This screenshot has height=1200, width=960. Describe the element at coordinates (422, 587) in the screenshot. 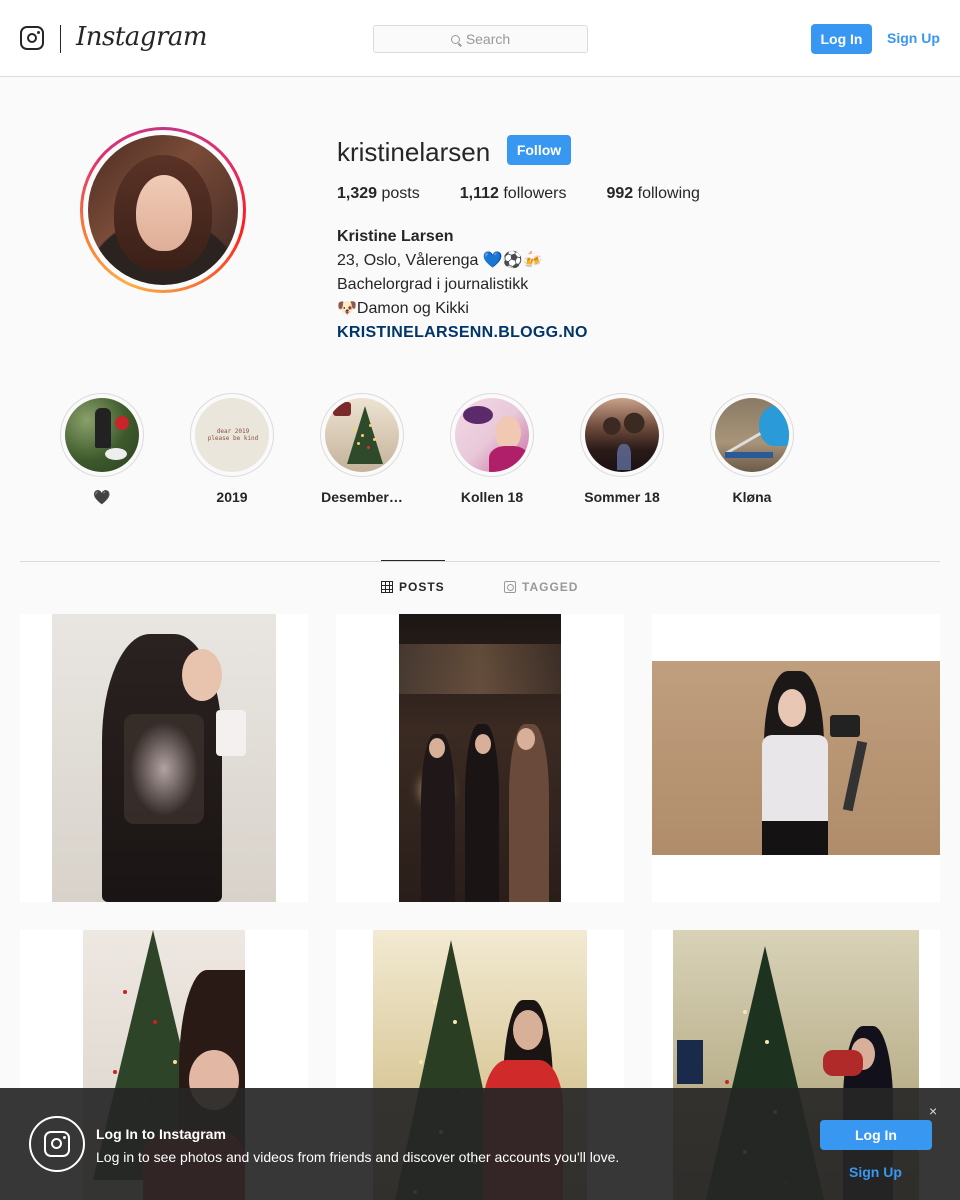

I see `tab-posts-label: POSTS` at that location.